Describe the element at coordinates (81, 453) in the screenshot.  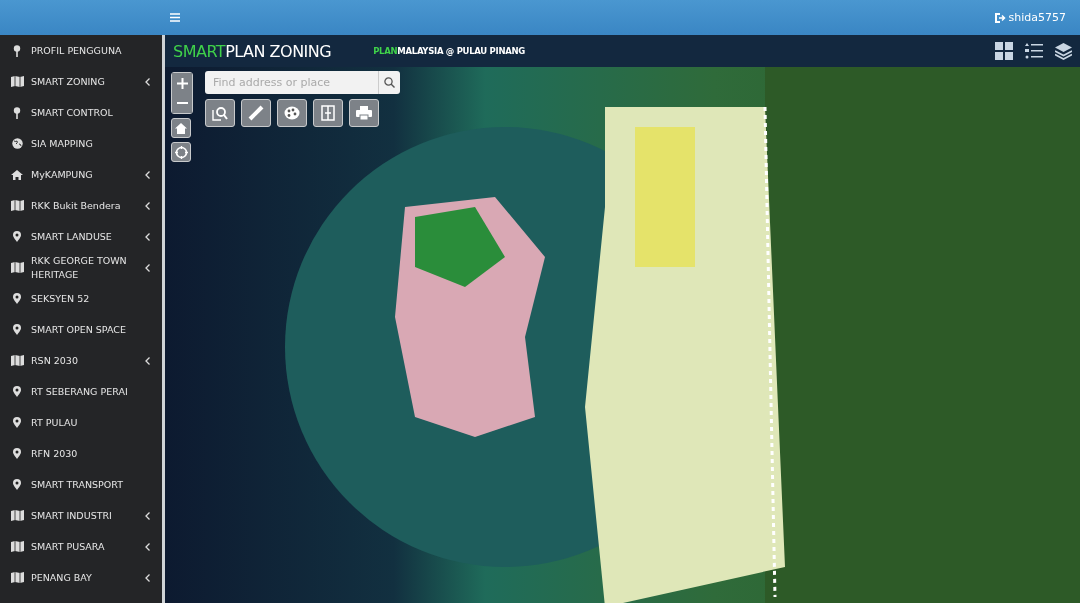
I see `sidebar-menu-item: RFN 2030` at that location.